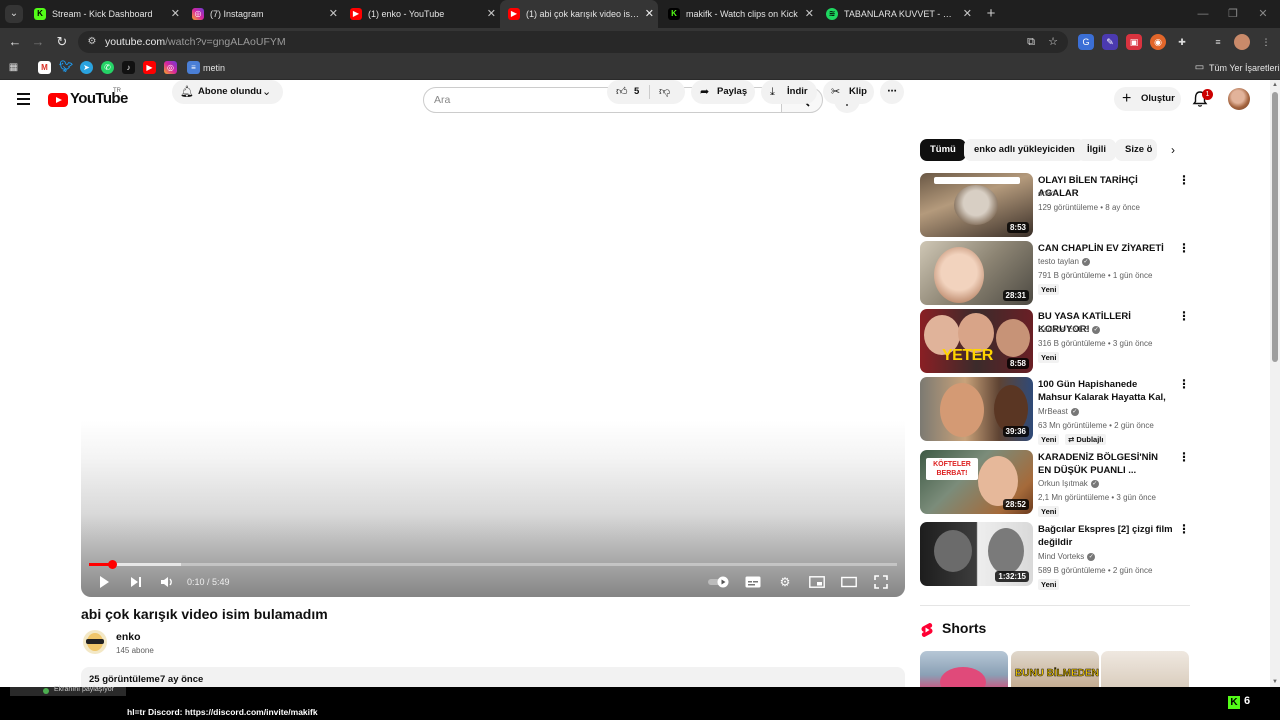 This screenshot has width=1280, height=720. I want to click on create-button: + Oluştur, so click(1147, 99).